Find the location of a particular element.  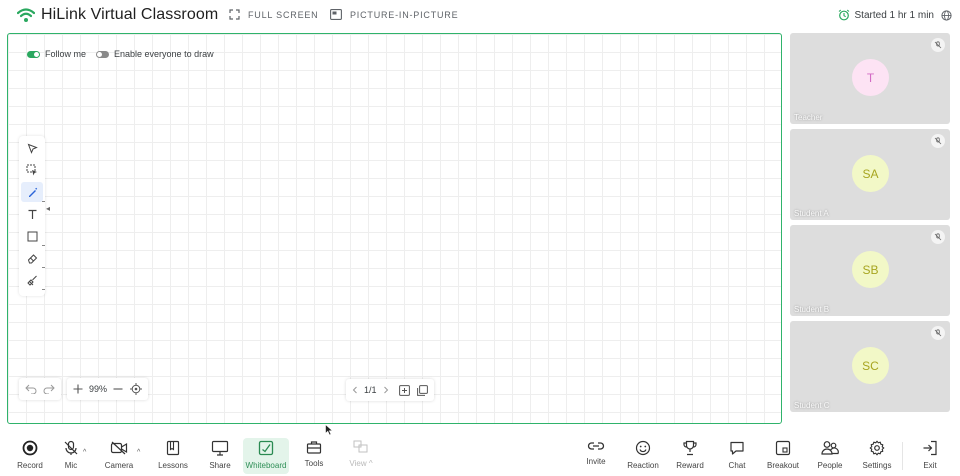

select-tool-button is located at coordinates (32, 148).